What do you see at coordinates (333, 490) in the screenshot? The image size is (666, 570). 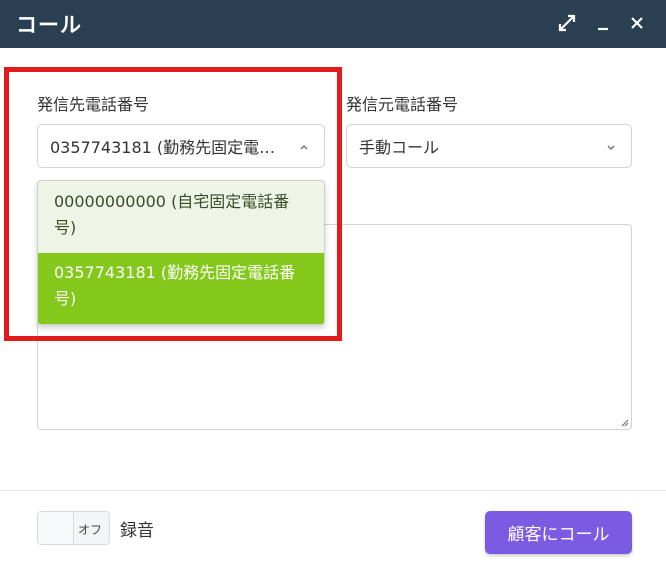 I see `footer-divider` at bounding box center [333, 490].